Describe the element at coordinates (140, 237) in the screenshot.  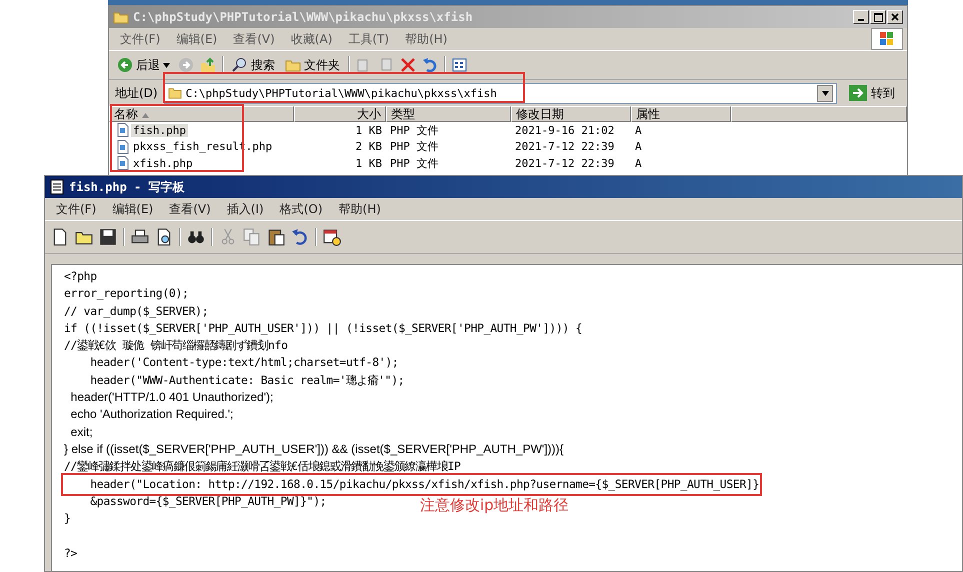
I see `print-icon` at that location.